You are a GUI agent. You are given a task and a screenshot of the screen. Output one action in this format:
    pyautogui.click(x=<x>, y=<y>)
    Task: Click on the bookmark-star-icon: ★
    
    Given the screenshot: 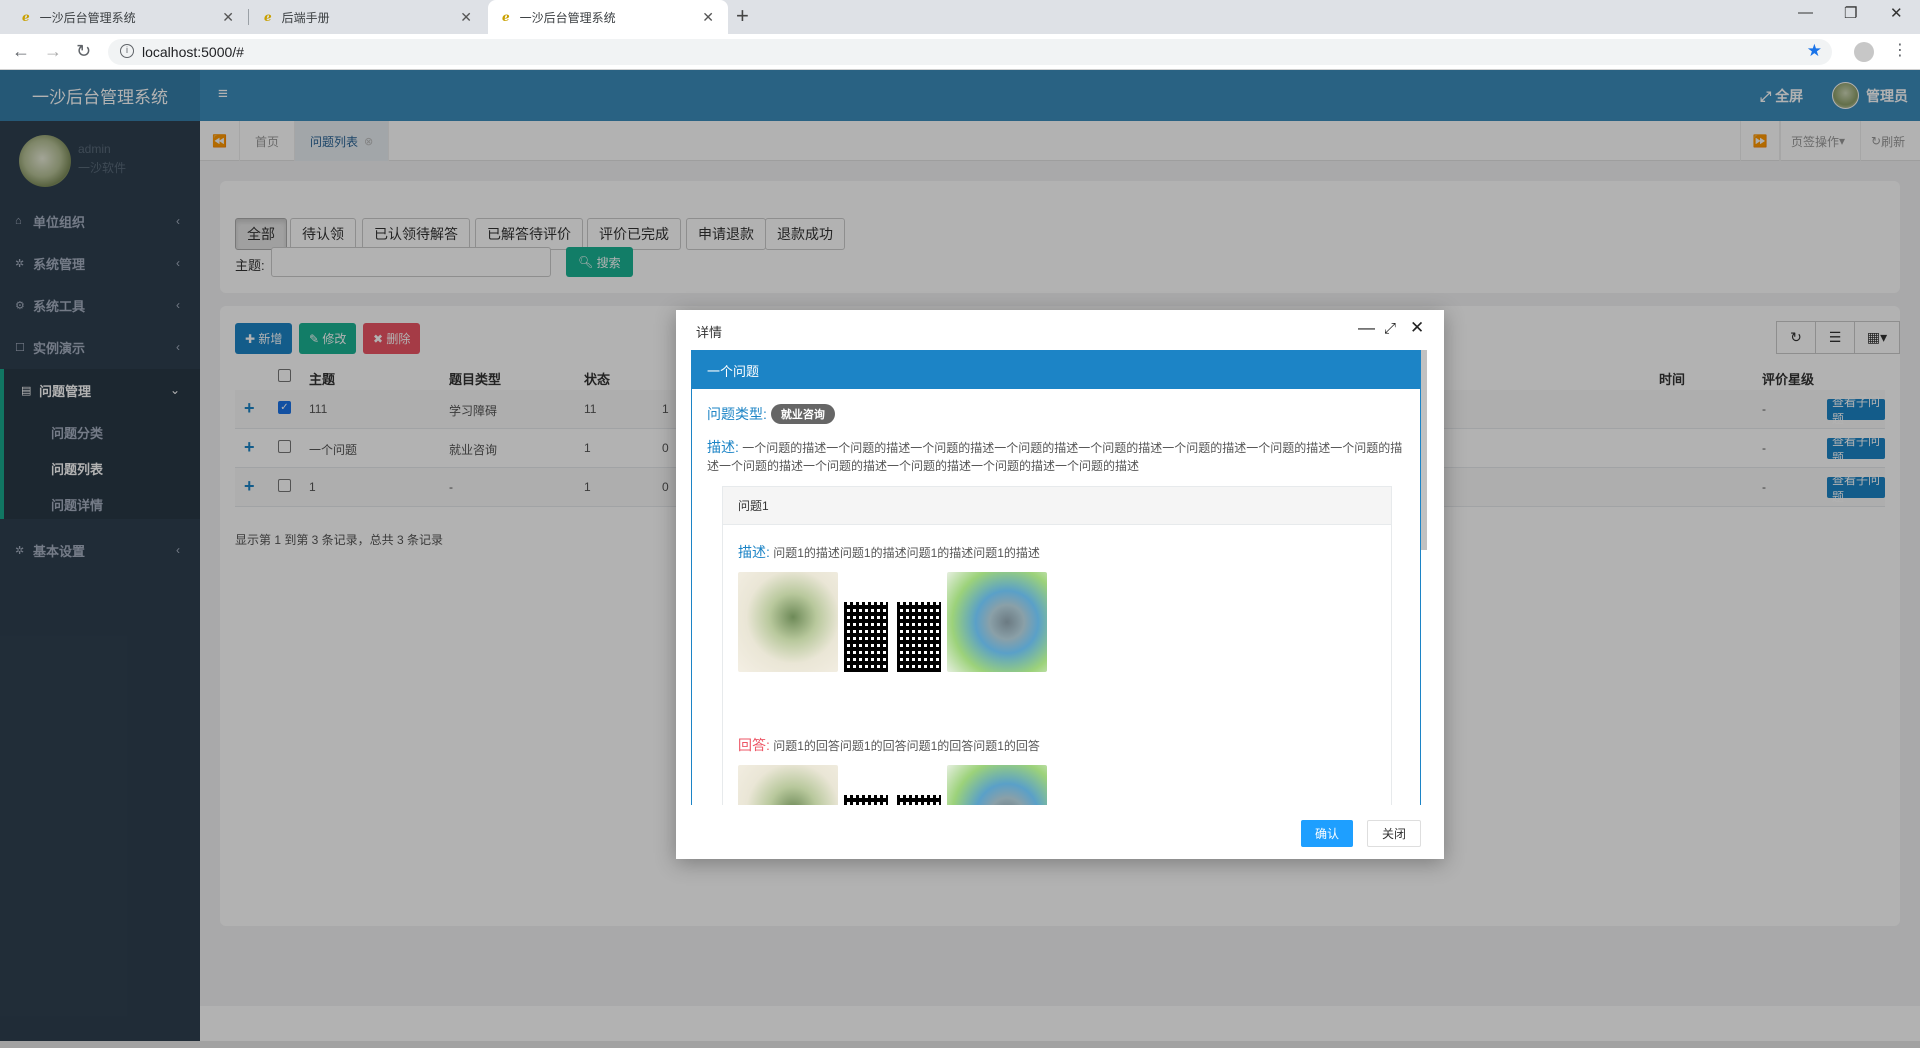 What is the action you would take?
    pyautogui.click(x=1814, y=51)
    